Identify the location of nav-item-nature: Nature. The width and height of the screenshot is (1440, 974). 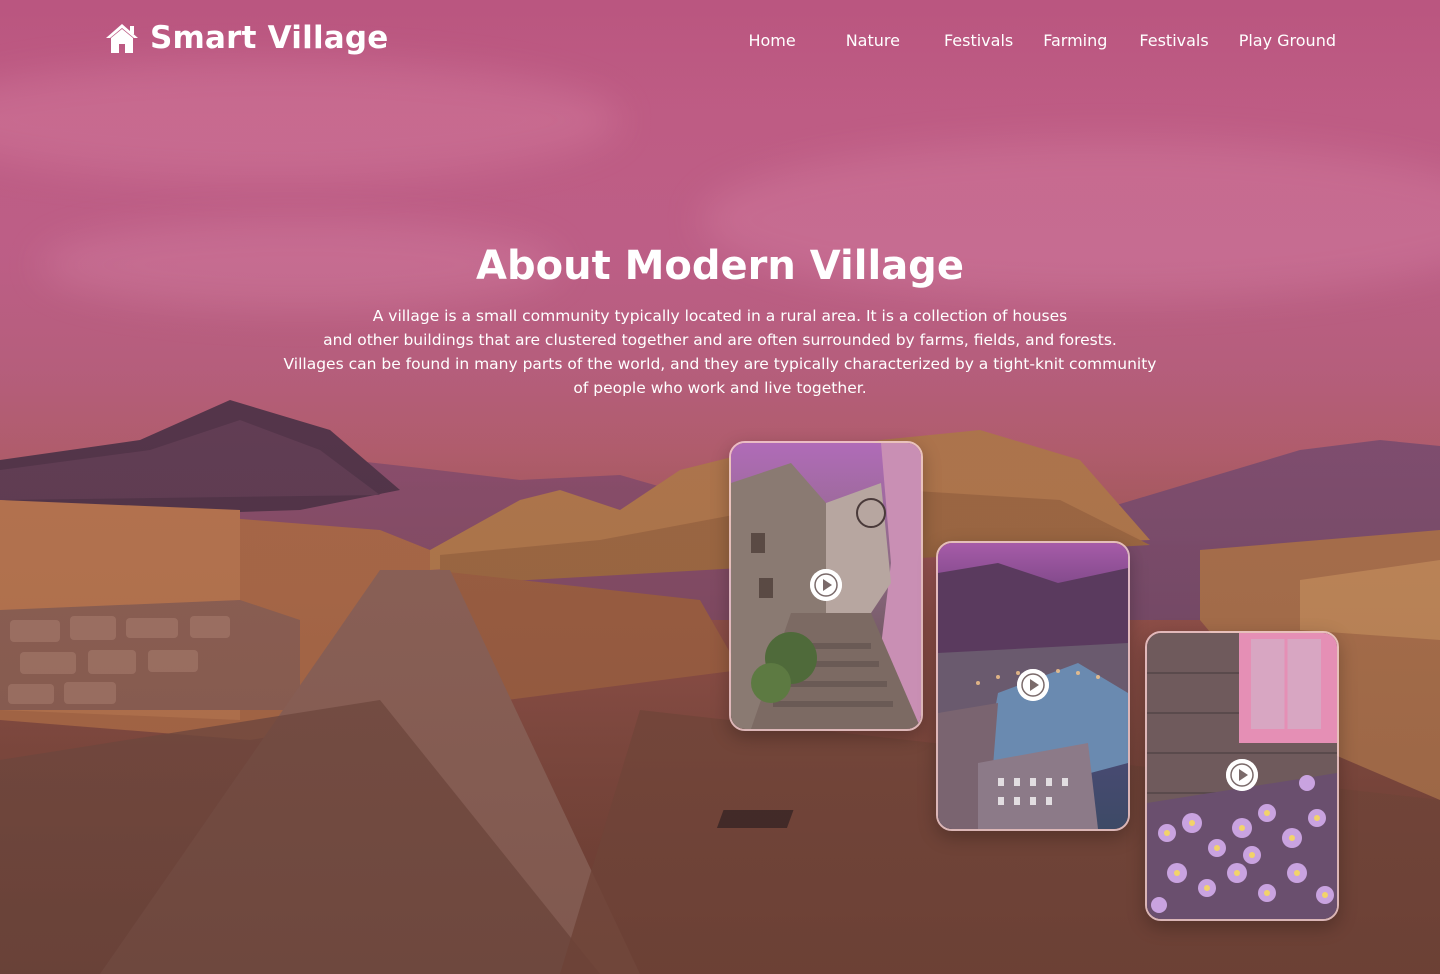
(873, 40).